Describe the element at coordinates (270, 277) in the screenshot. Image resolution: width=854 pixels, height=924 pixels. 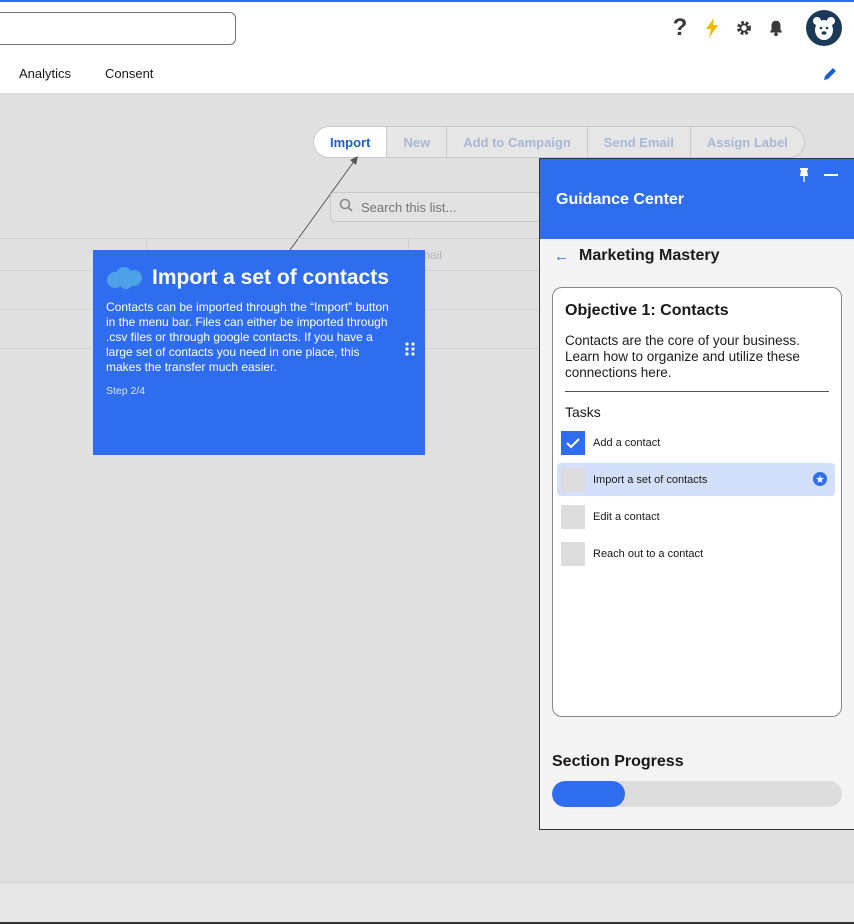
I see `tour-title: Import a set of contacts` at that location.